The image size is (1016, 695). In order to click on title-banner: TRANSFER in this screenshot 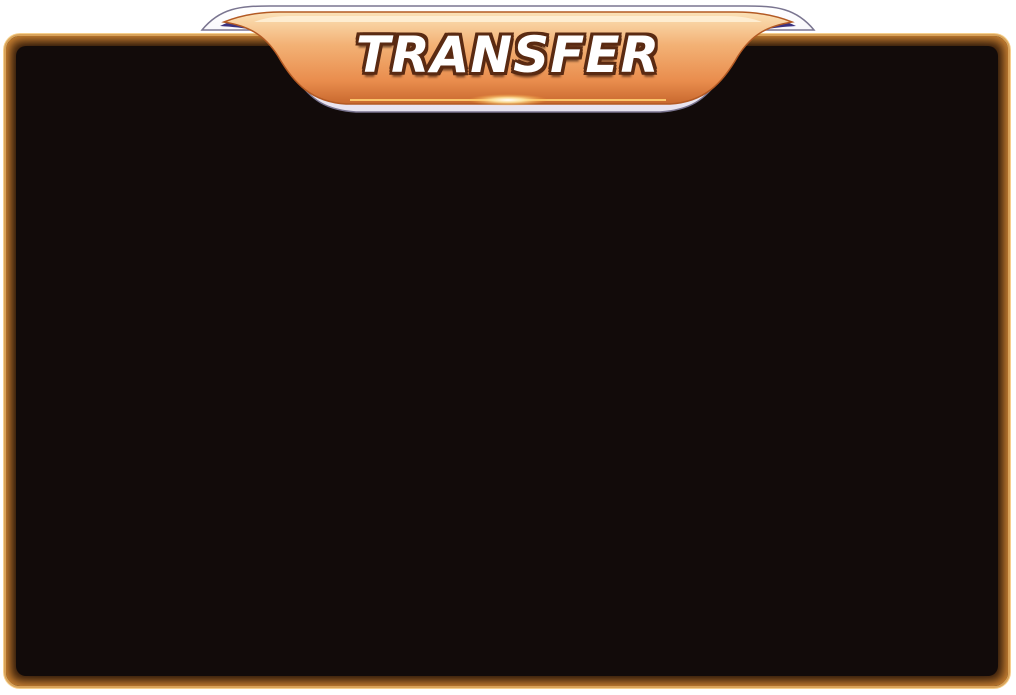, I will do `click(508, 60)`.